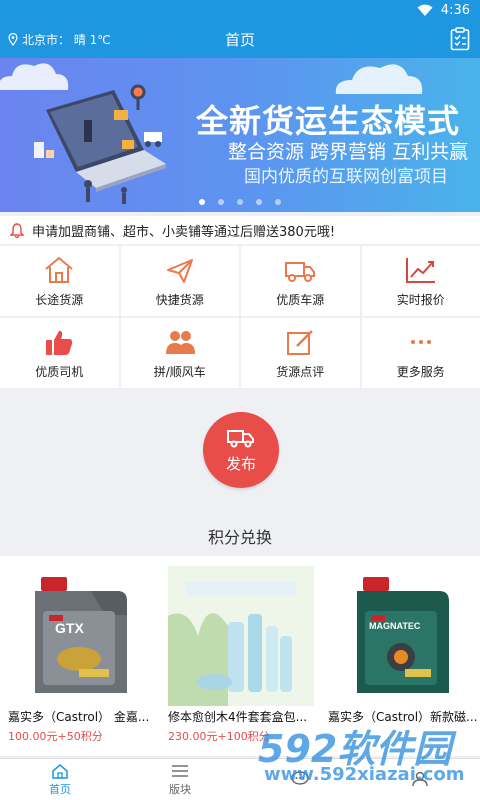 The height and width of the screenshot is (800, 480). I want to click on service-reviews: 货源点评, so click(300, 353).